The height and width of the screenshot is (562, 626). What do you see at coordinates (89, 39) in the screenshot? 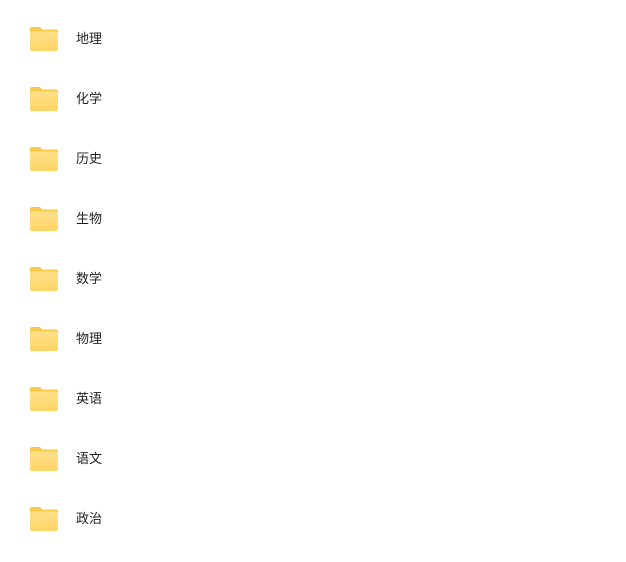
I see `folder-label: 地理` at bounding box center [89, 39].